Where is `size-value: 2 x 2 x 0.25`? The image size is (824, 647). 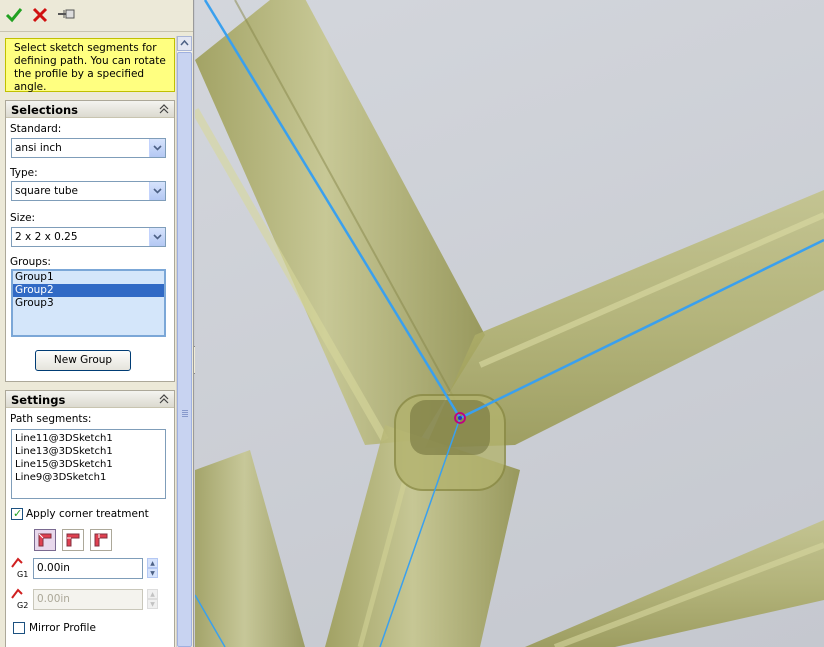 size-value: 2 x 2 x 0.25 is located at coordinates (46, 237).